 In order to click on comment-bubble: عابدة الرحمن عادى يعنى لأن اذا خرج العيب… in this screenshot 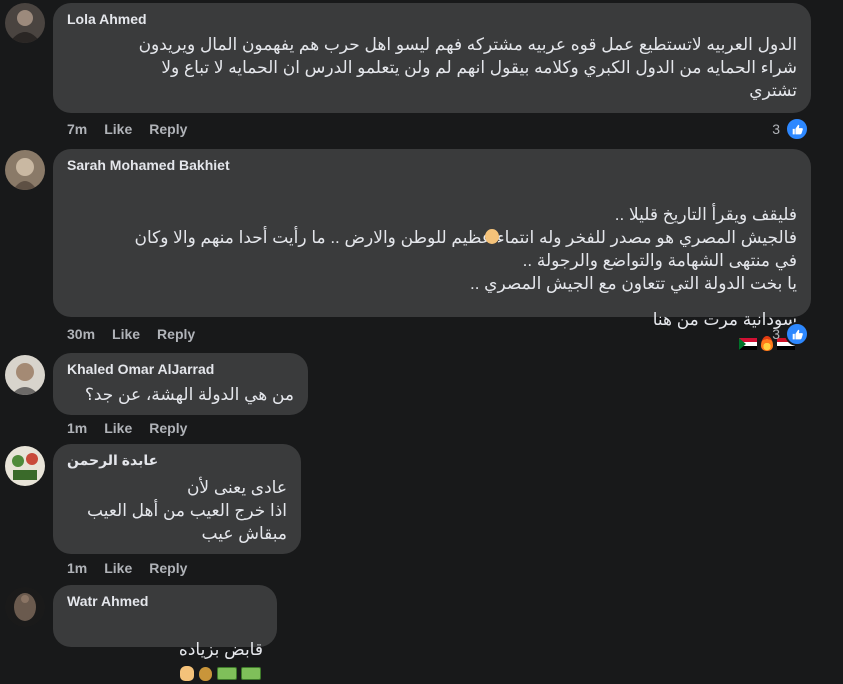, I will do `click(177, 499)`.